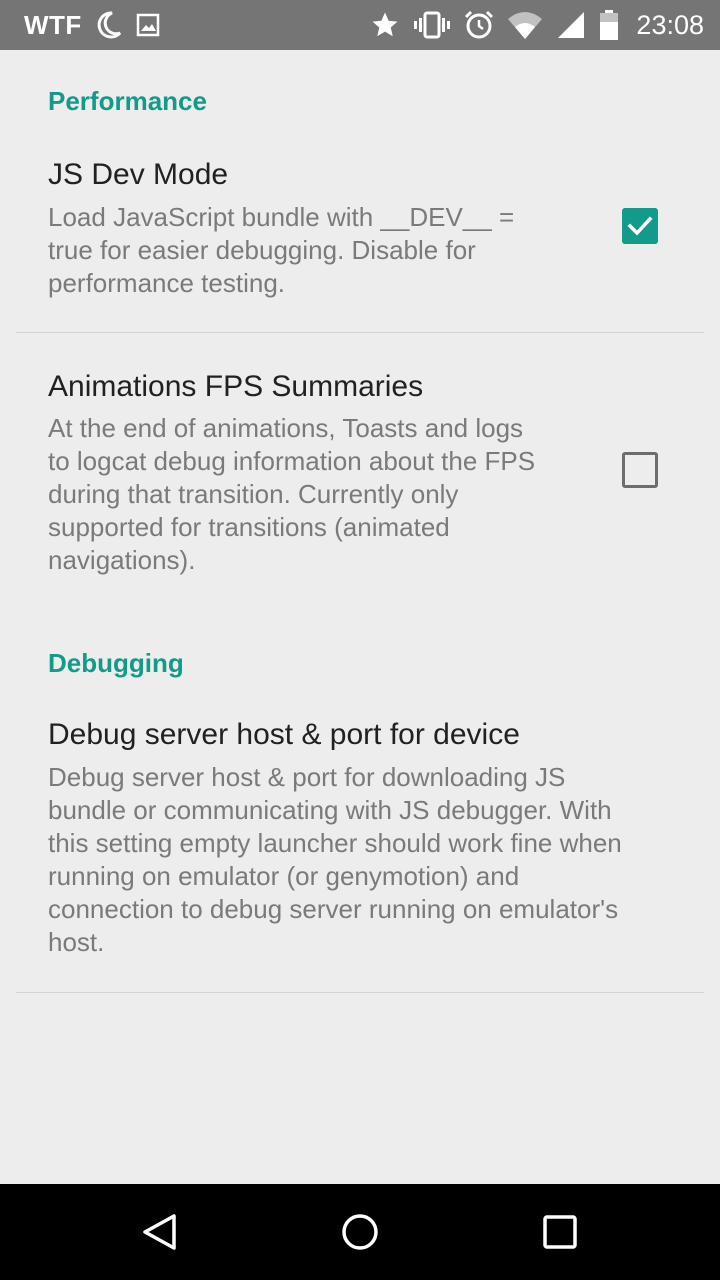 The height and width of the screenshot is (1280, 720). Describe the element at coordinates (560, 1232) in the screenshot. I see `recents-icon` at that location.